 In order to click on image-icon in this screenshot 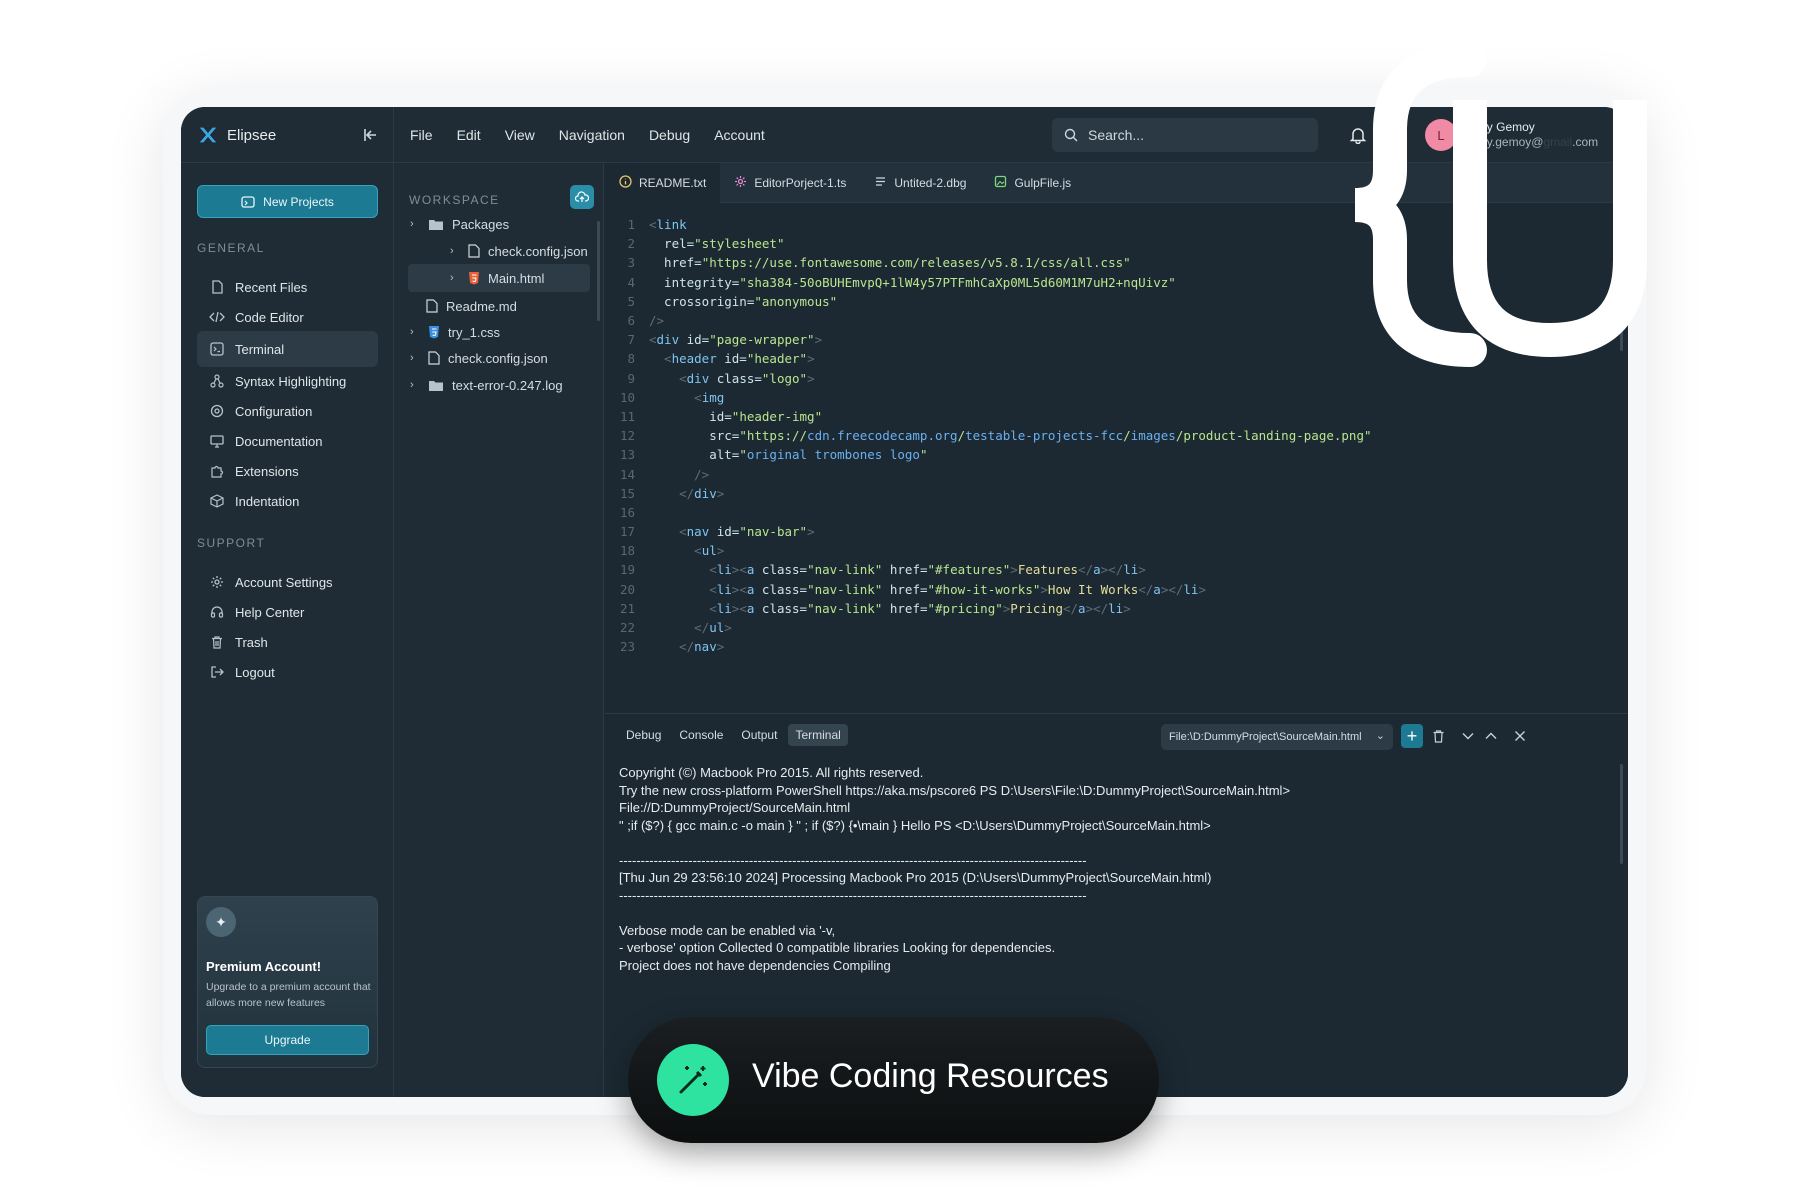, I will do `click(1000, 183)`.